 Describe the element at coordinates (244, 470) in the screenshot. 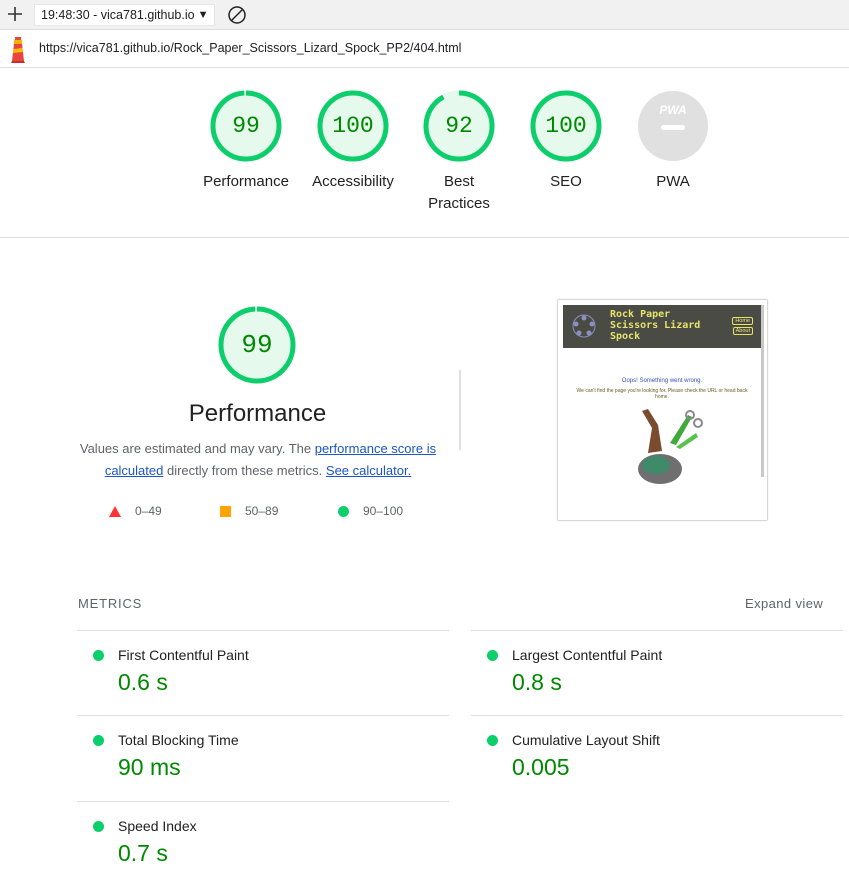

I see `desc-text: directly from these metrics.` at that location.